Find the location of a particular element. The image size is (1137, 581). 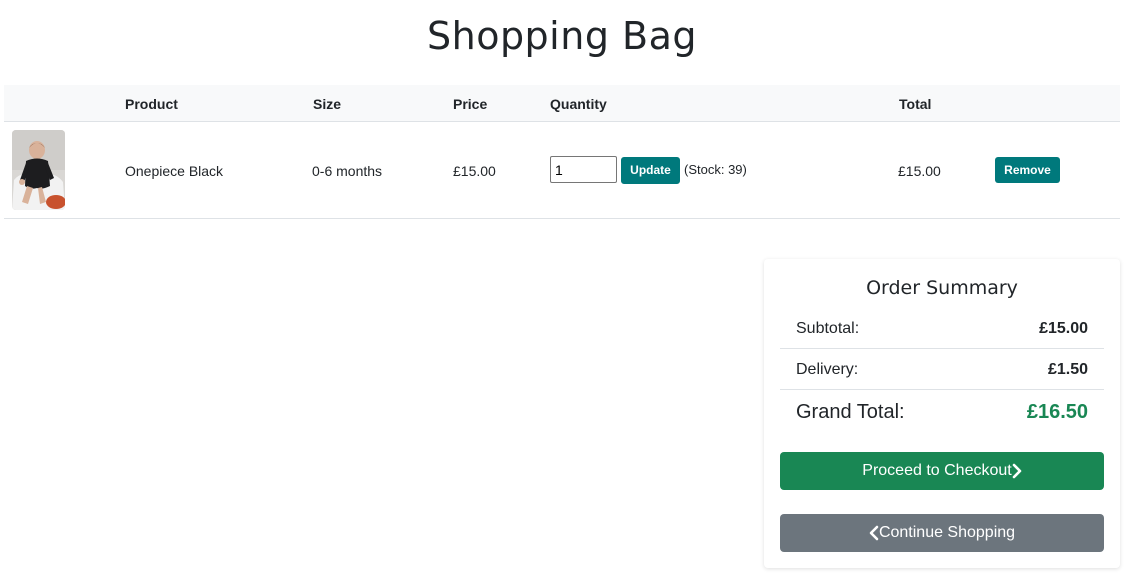

continue-label: Continue Shopping is located at coordinates (947, 532).